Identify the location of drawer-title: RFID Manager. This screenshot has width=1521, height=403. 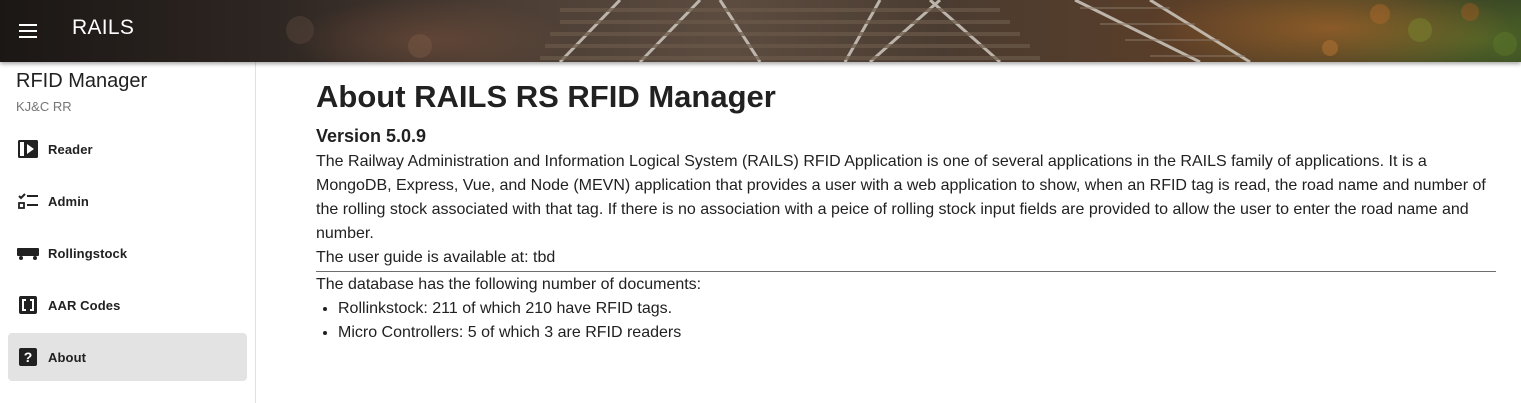
(82, 81).